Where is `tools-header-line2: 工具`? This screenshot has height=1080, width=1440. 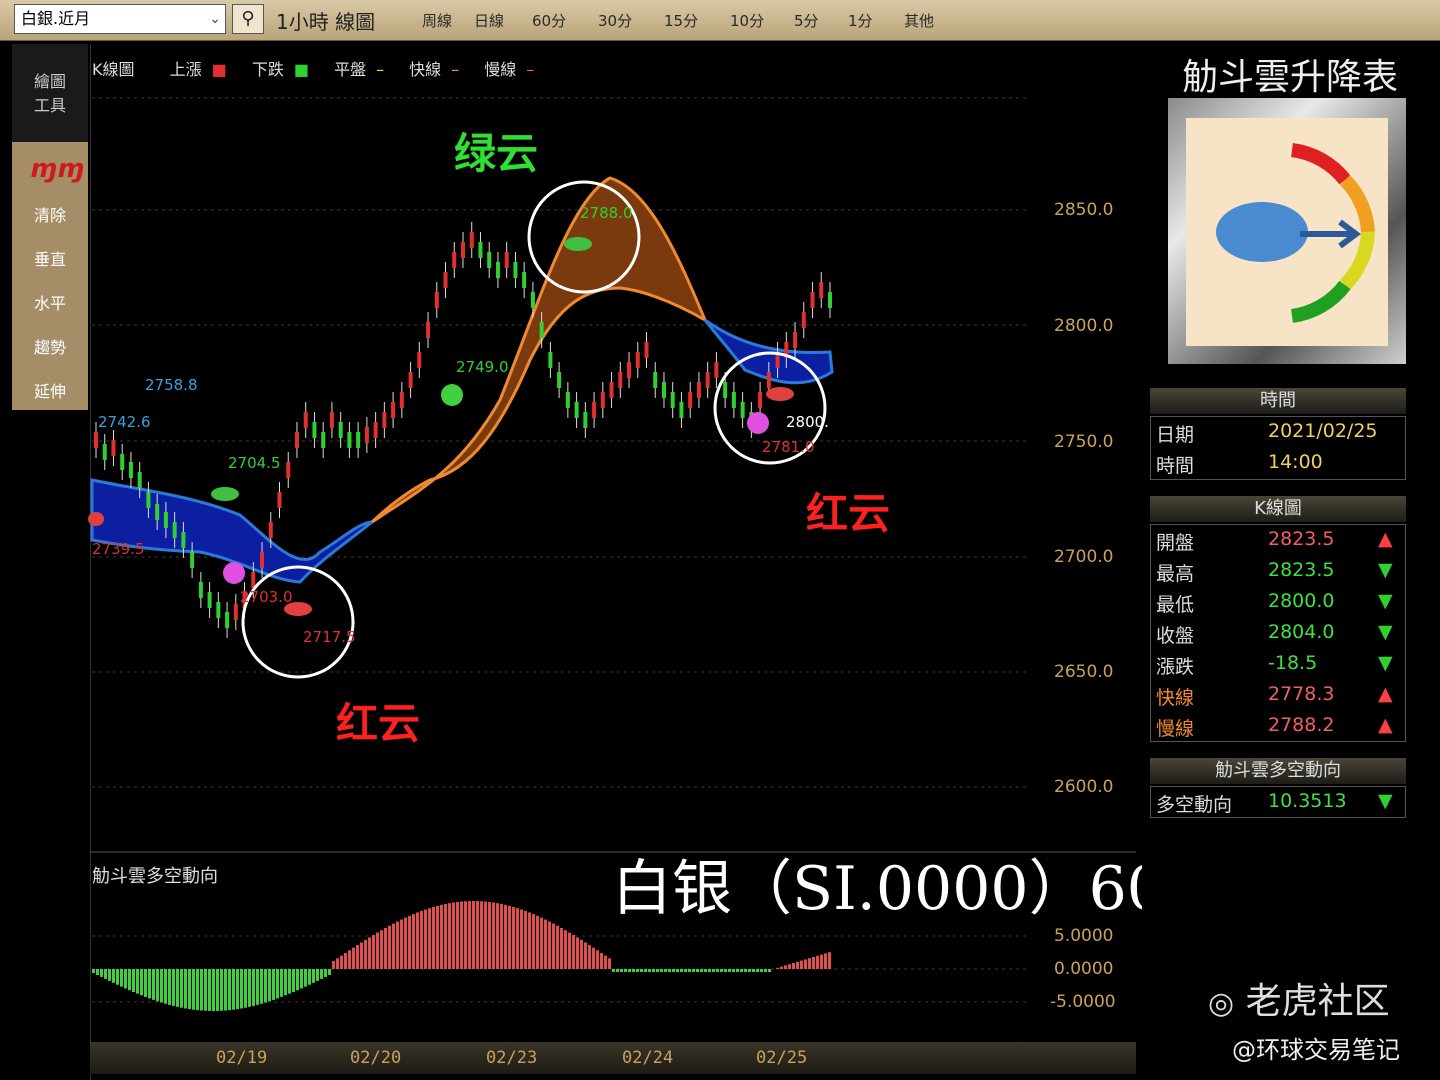
tools-header-line2: 工具 is located at coordinates (49, 105).